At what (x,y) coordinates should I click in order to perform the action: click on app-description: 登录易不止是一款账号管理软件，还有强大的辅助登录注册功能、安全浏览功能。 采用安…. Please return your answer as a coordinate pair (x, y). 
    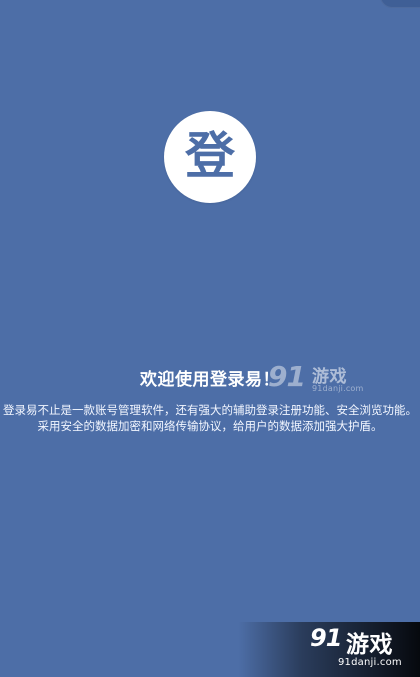
    Looking at the image, I should click on (210, 418).